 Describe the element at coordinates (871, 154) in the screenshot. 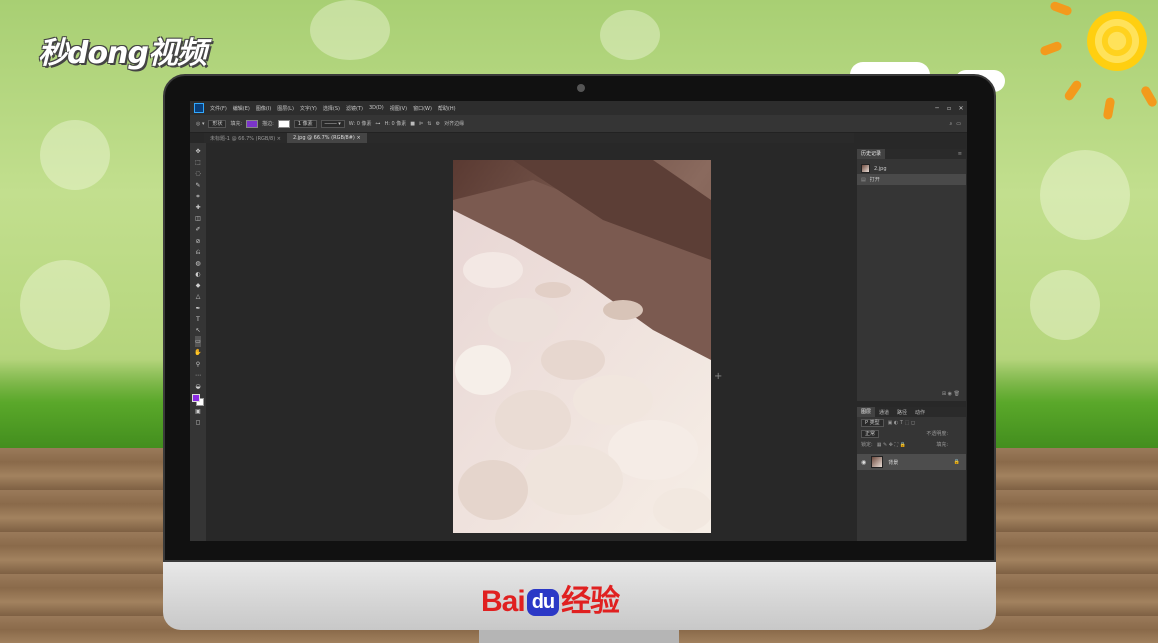

I see `tab-history: 历史记录` at that location.